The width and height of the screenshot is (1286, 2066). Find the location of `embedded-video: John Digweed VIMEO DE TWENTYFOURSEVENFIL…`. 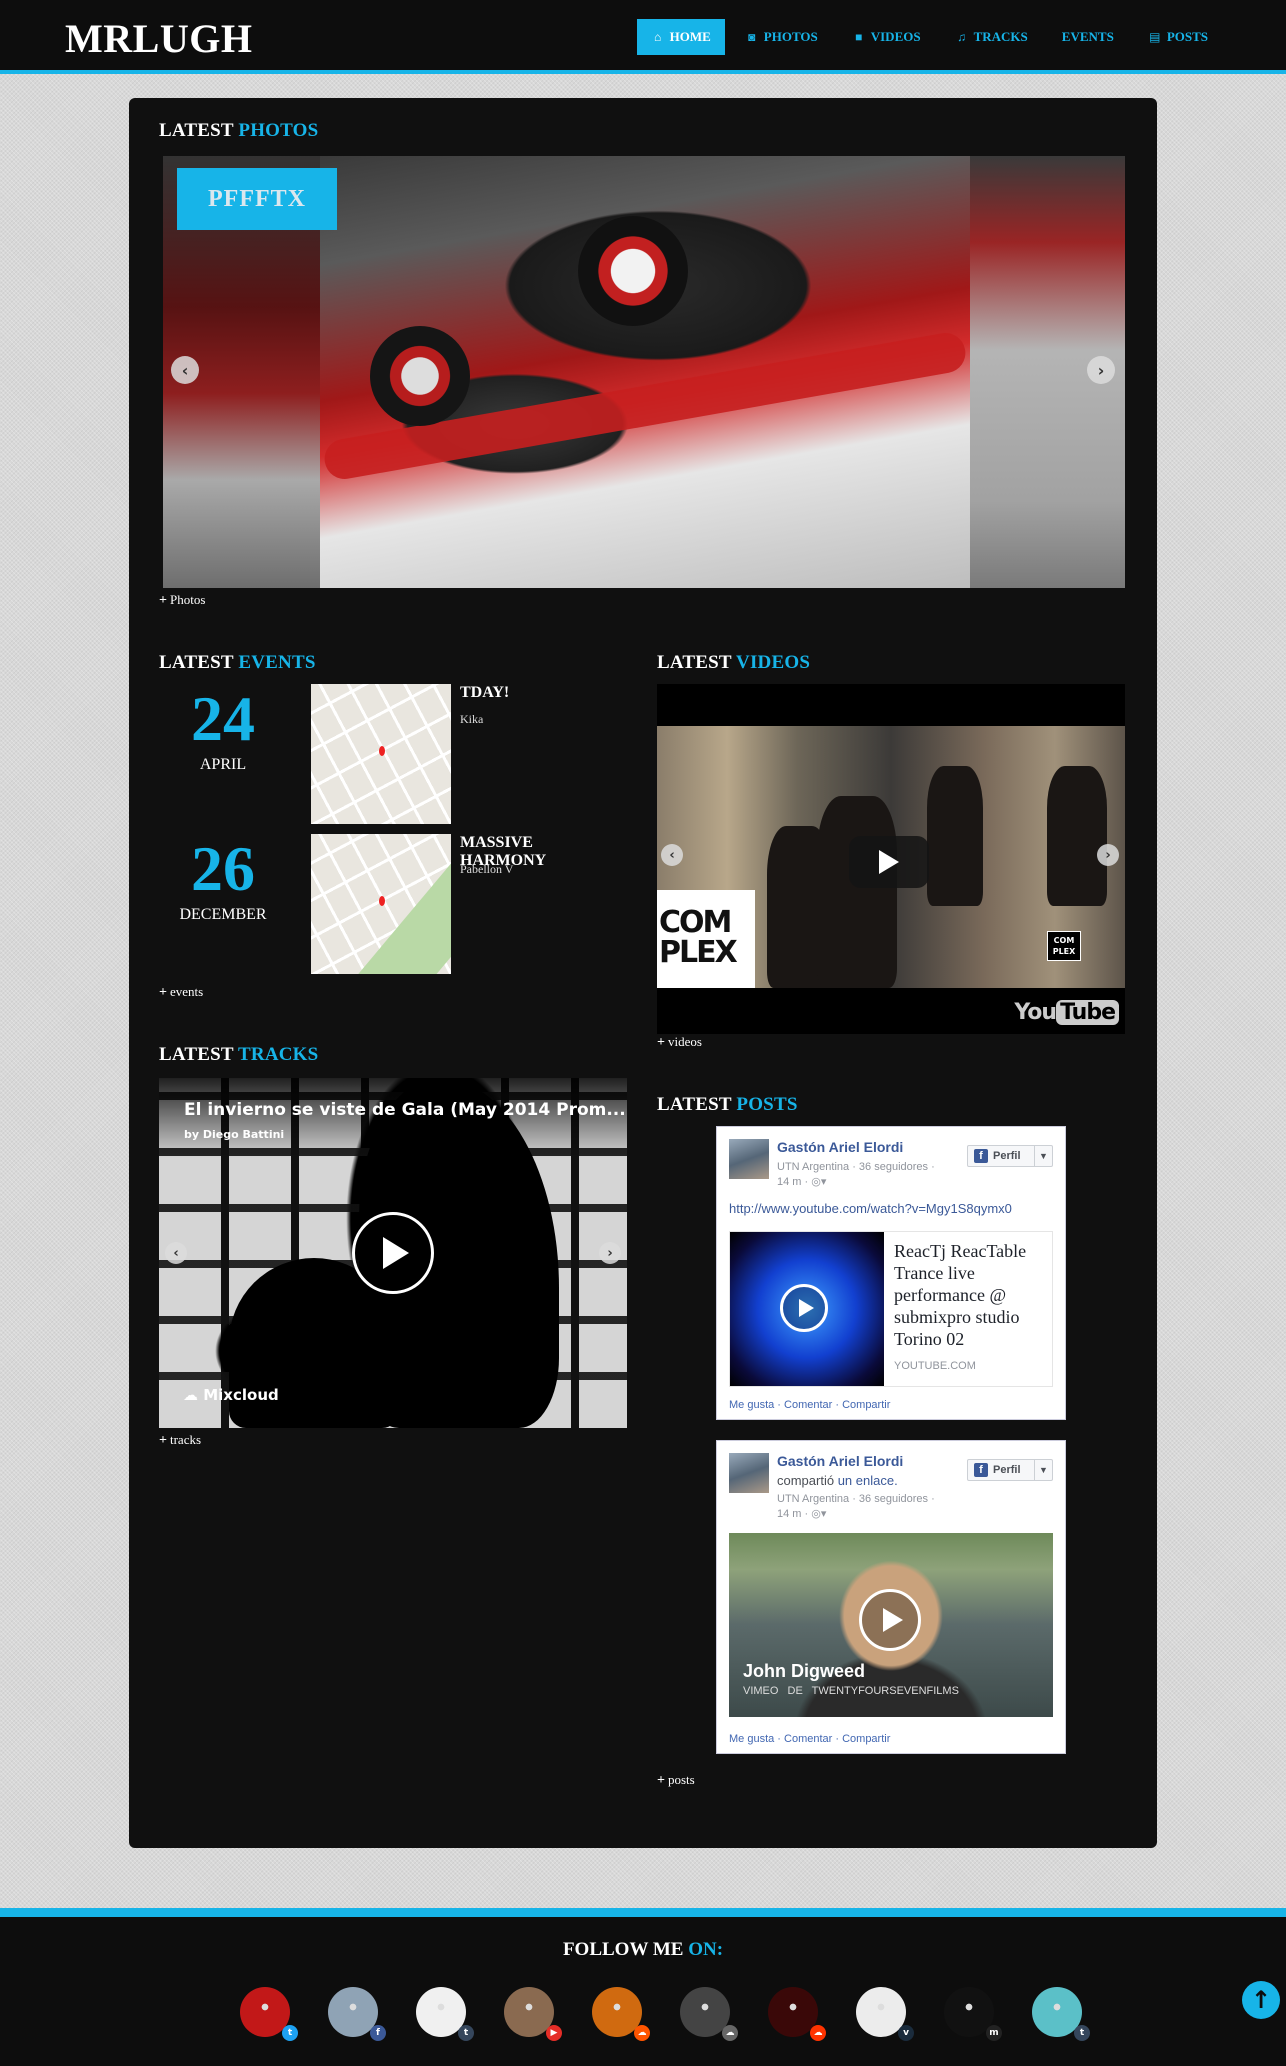

embedded-video: John Digweed VIMEO DE TWENTYFOURSEVENFIL… is located at coordinates (891, 1625).